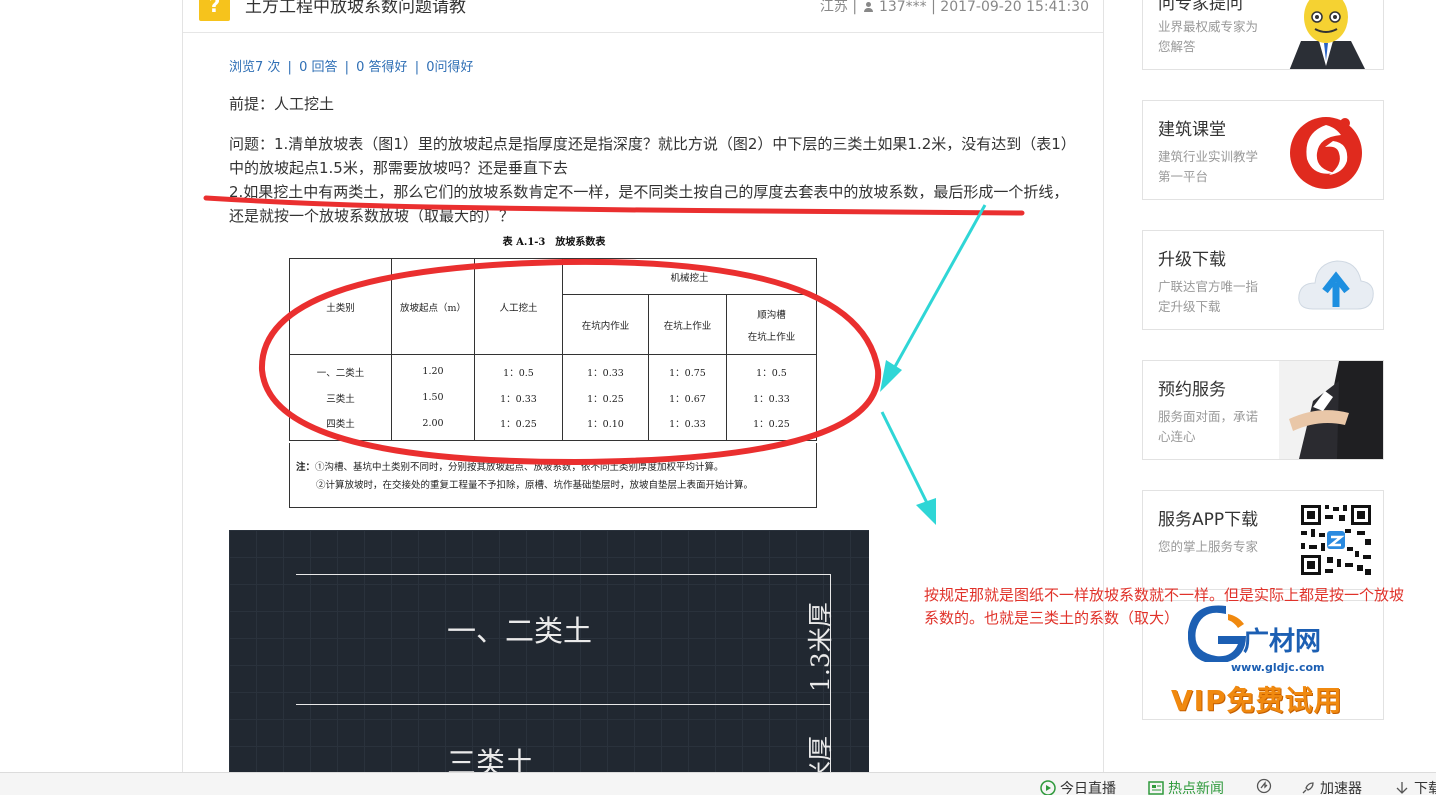 The image size is (1436, 795). I want to click on sidebar-item-service: 预约服务 服务面对面，承诺心连心, so click(1263, 410).